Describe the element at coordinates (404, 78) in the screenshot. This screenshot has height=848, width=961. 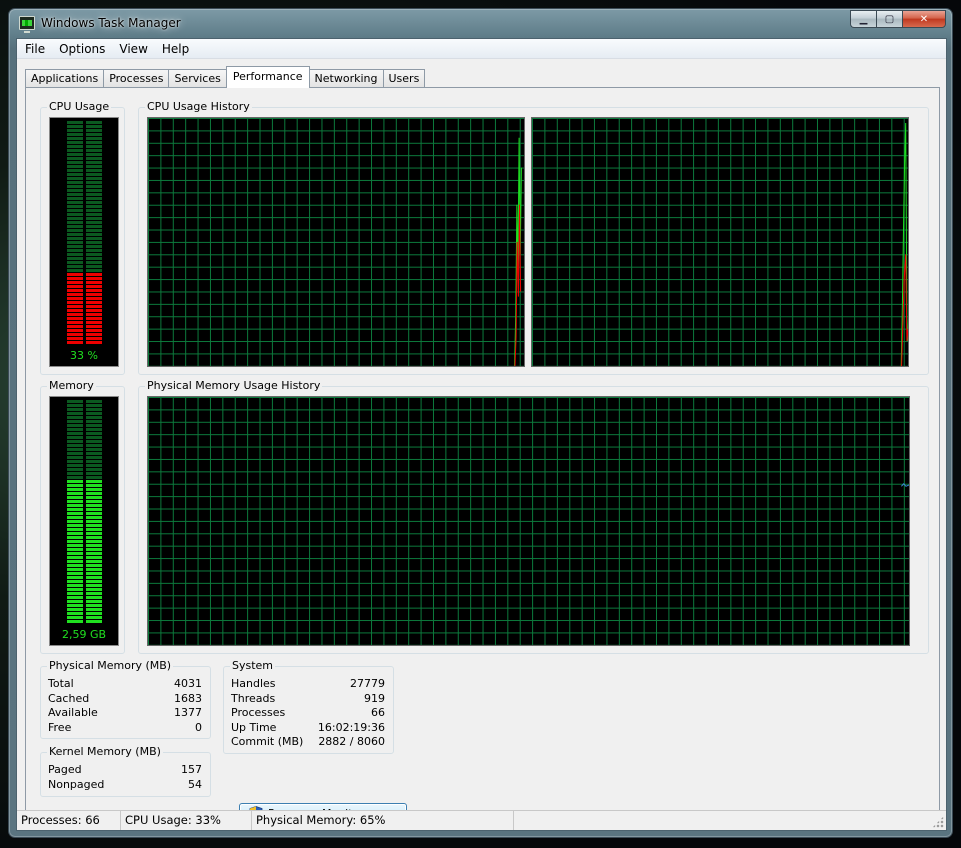
I see `tab-users: Users` at that location.